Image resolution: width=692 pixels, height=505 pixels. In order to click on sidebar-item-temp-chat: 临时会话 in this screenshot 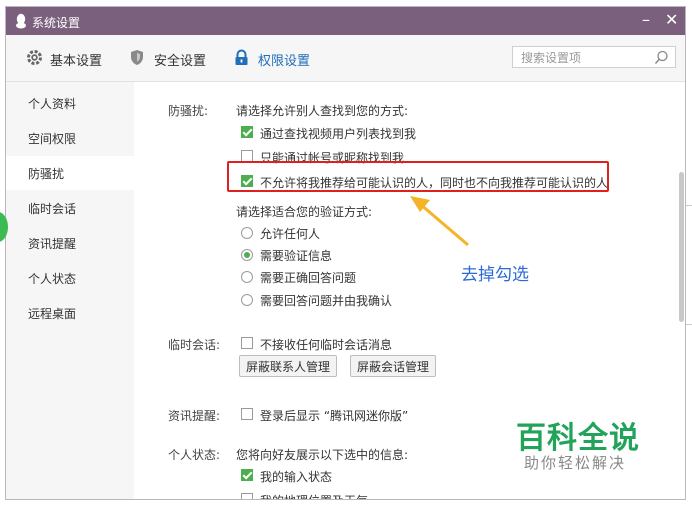, I will do `click(70, 208)`.